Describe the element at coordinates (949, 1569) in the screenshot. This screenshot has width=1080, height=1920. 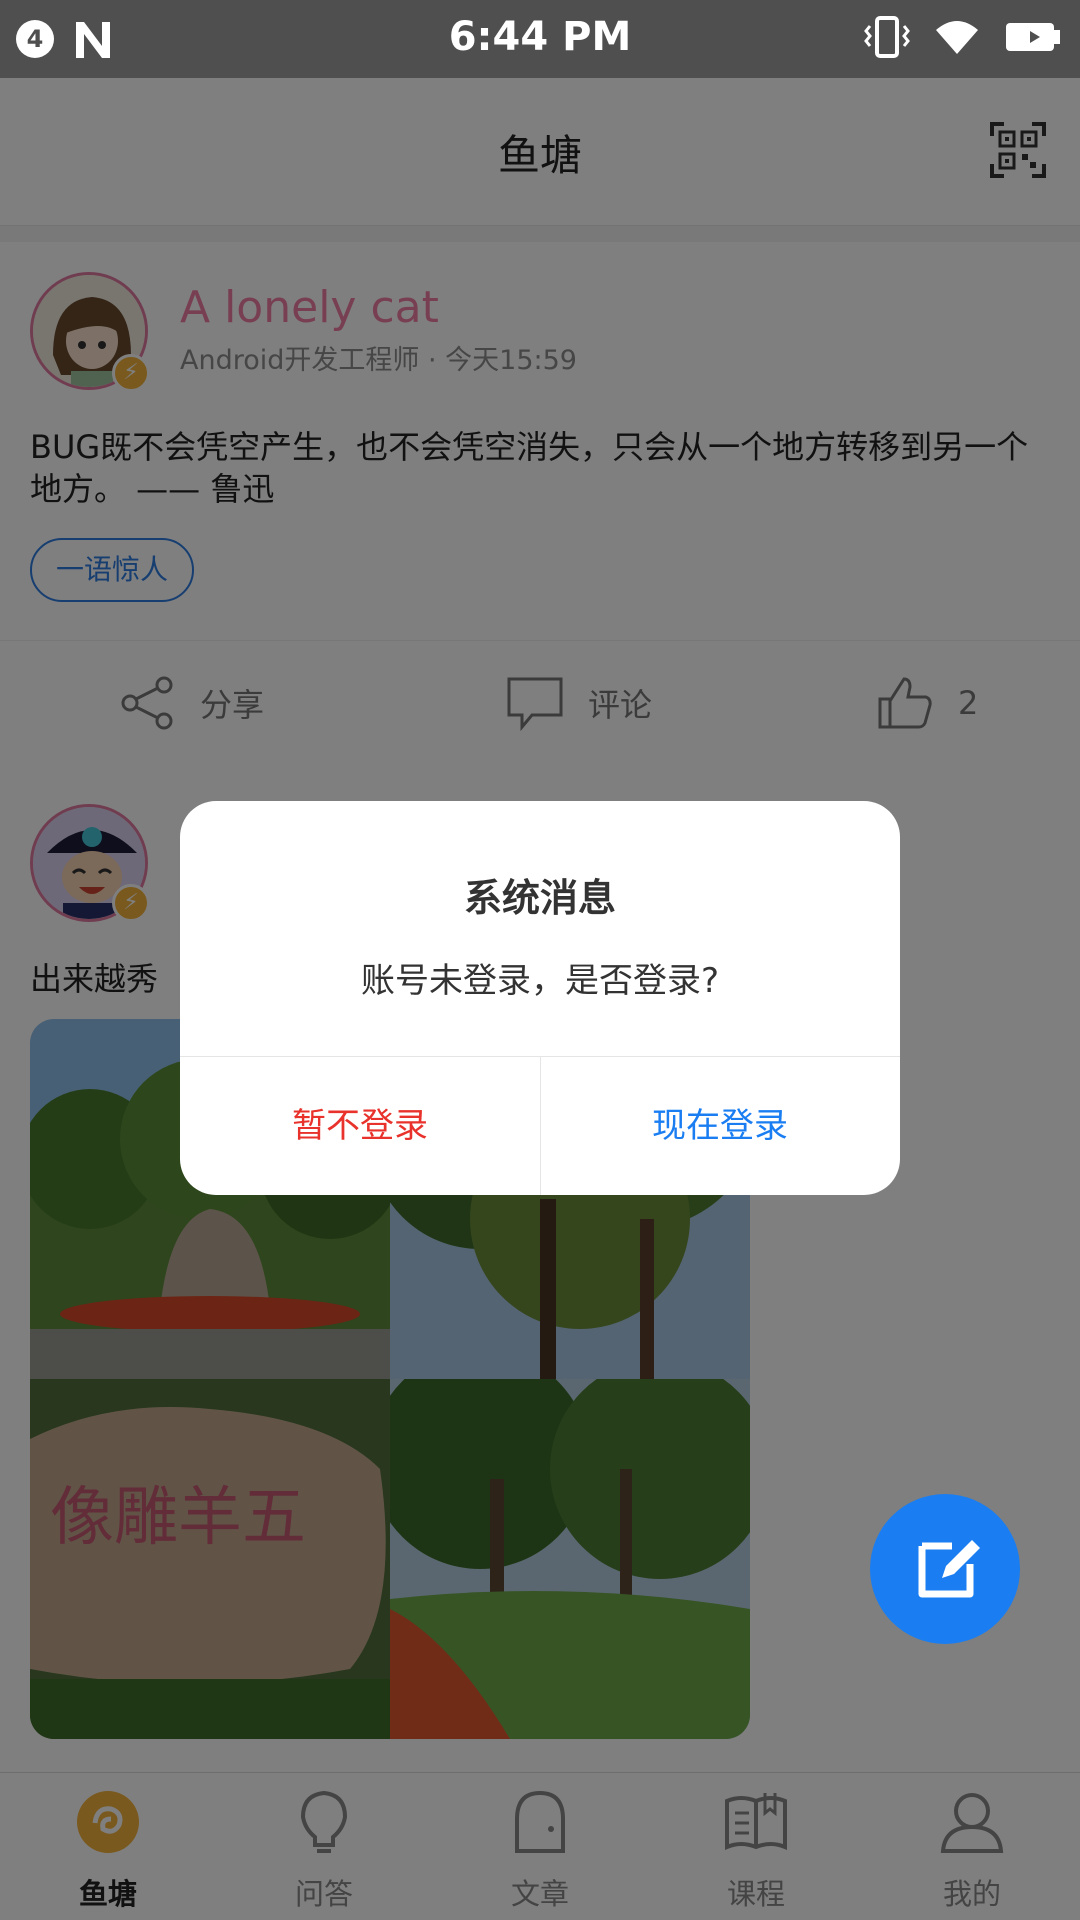
I see `edit-icon` at that location.